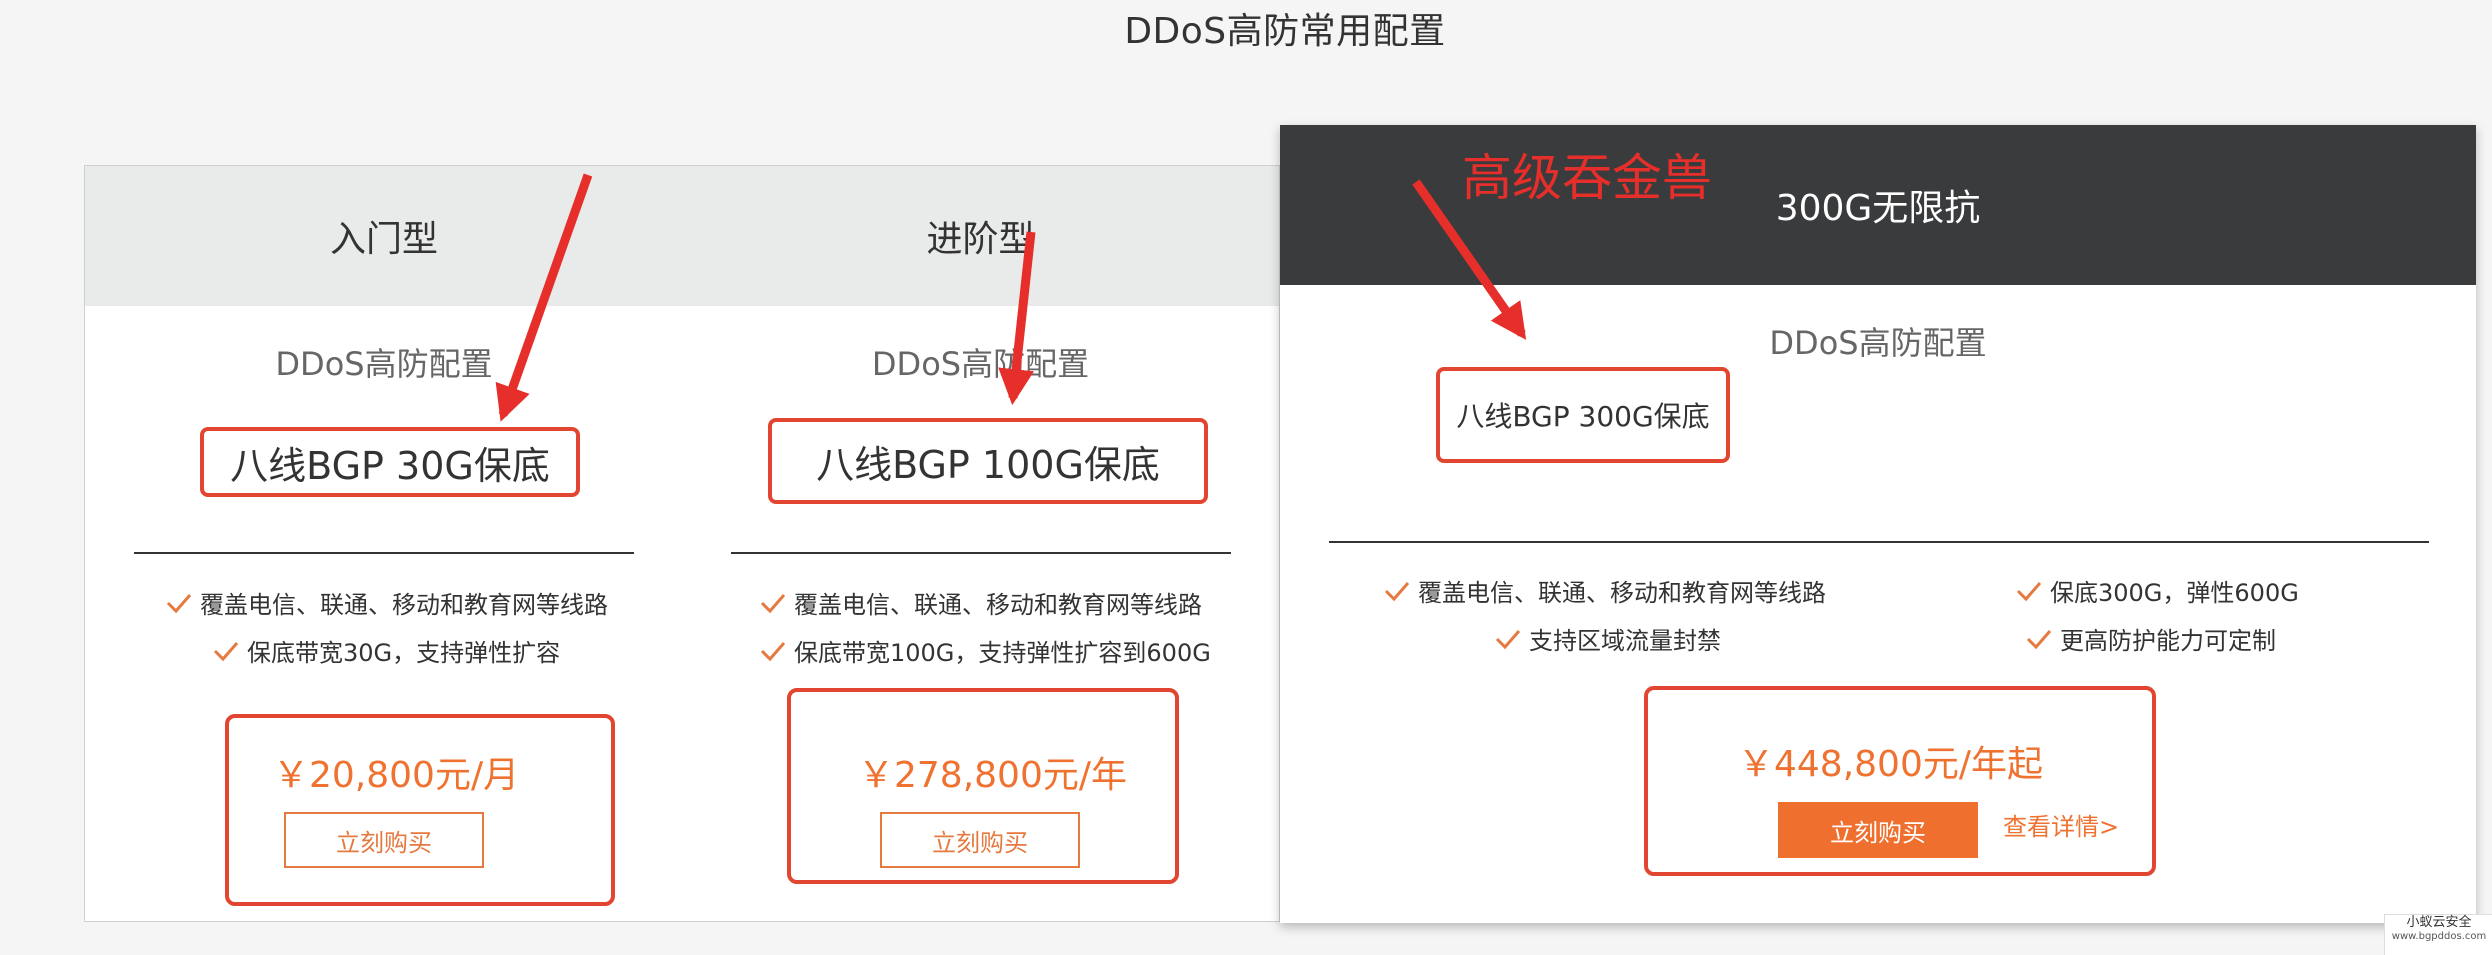  Describe the element at coordinates (2438, 934) in the screenshot. I see `watermark: 小蚁云安全 www.bgpddos.com` at that location.